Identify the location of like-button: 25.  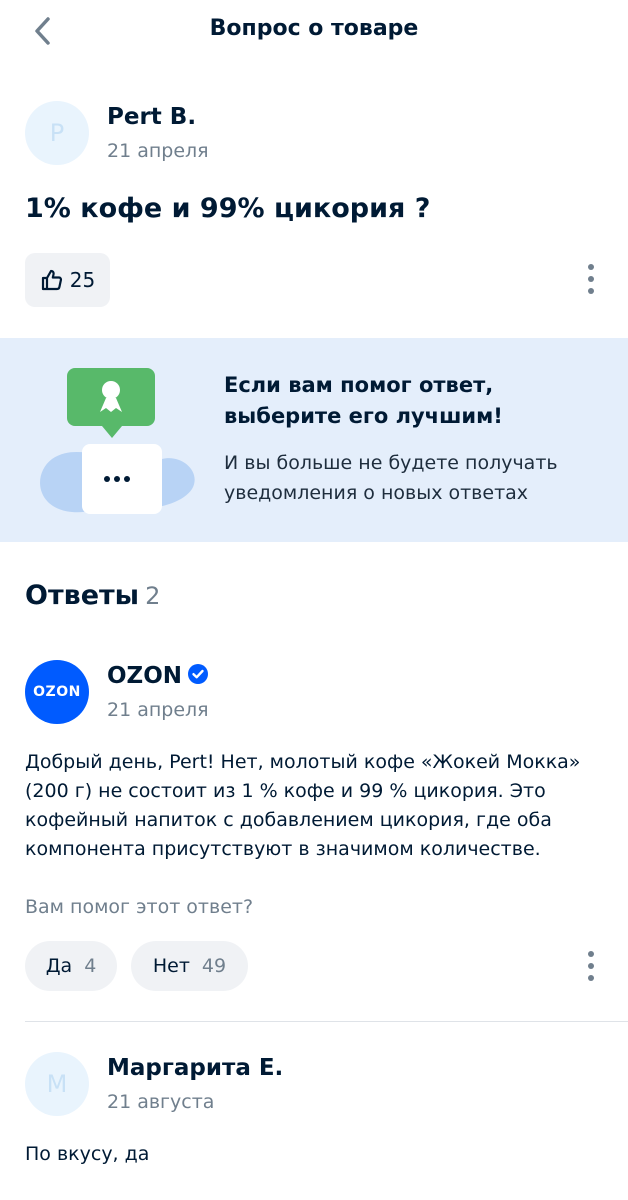
(67, 280).